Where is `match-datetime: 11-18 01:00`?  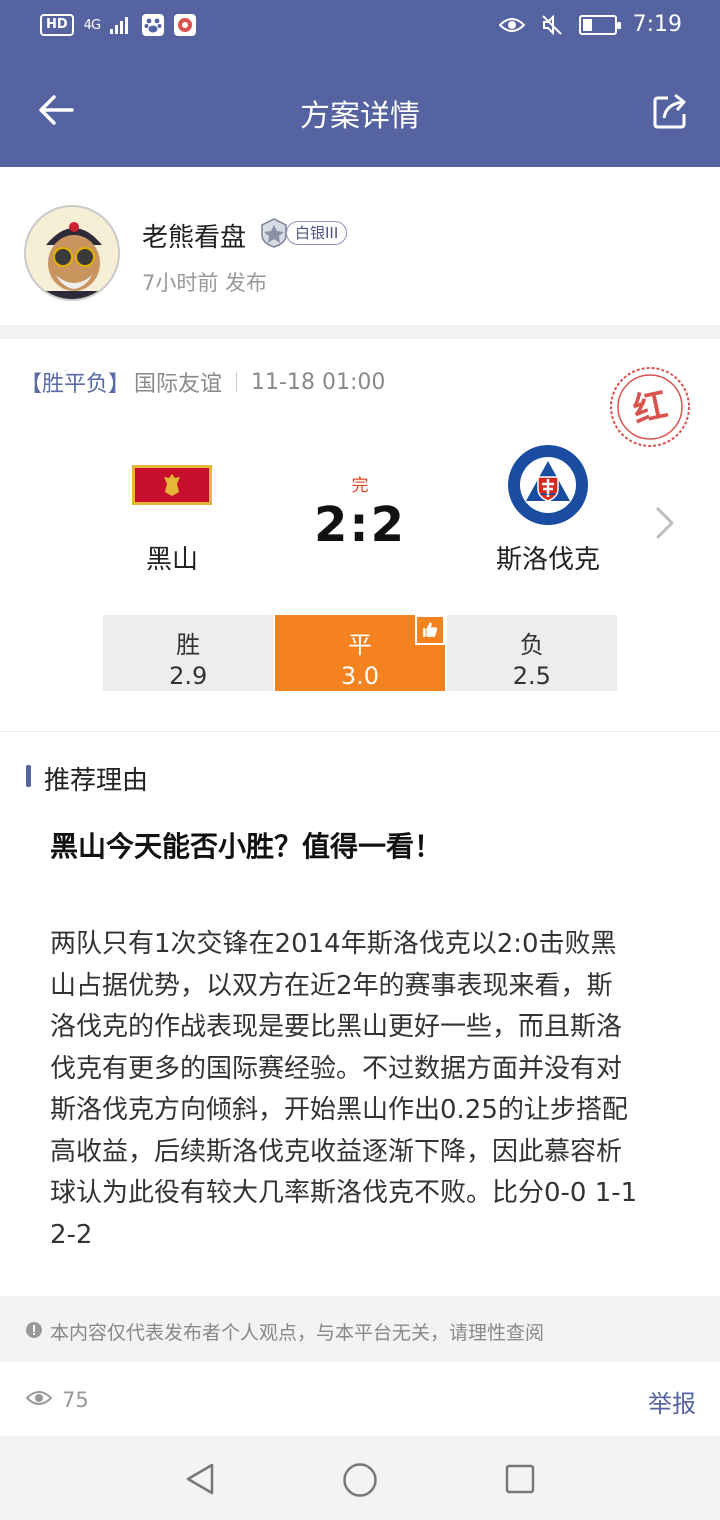 match-datetime: 11-18 01:00 is located at coordinates (318, 382).